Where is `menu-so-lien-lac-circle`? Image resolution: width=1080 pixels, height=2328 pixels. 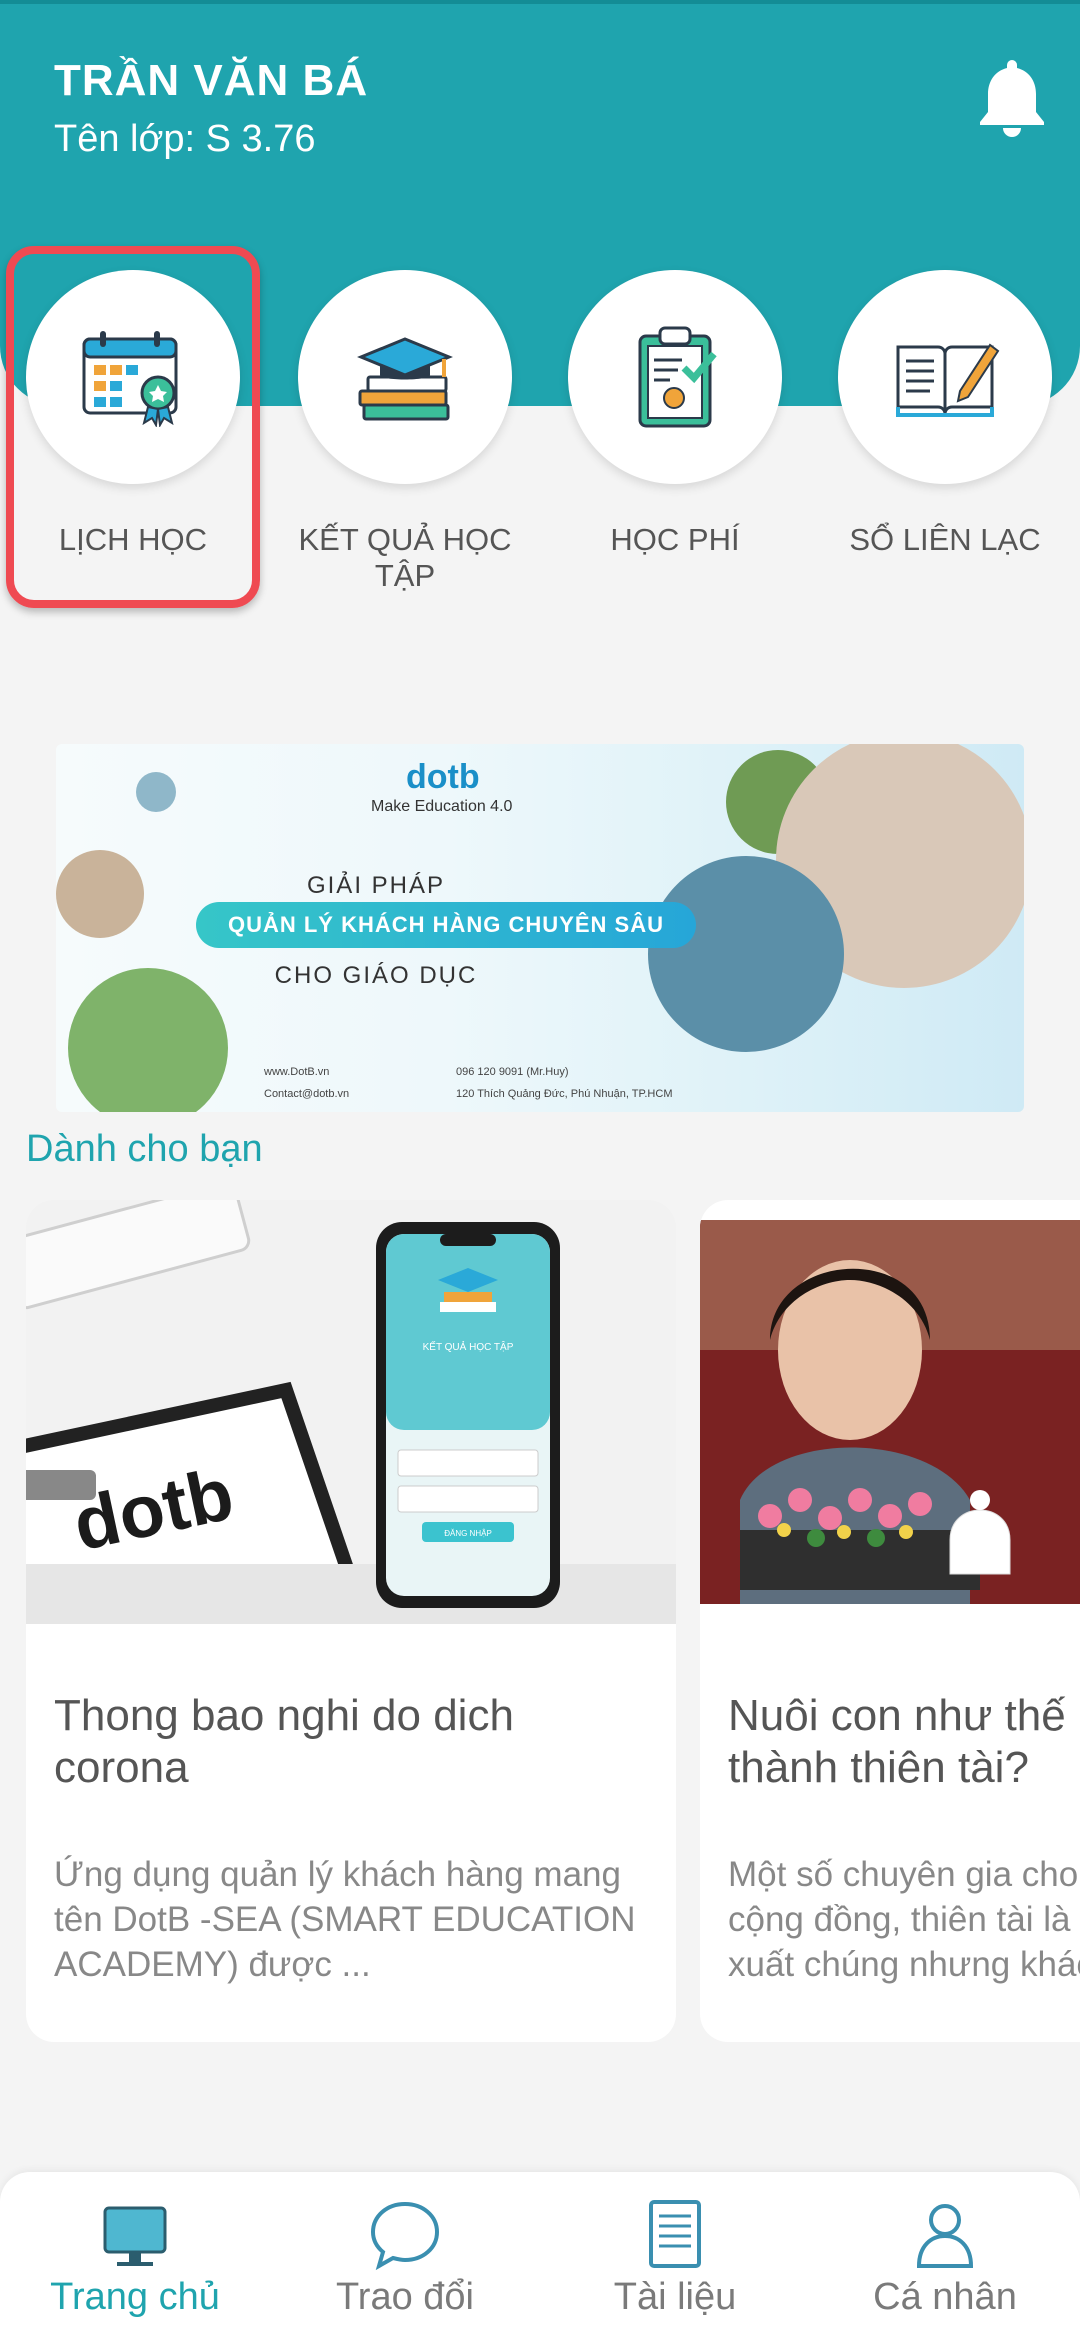
menu-so-lien-lac-circle is located at coordinates (945, 377).